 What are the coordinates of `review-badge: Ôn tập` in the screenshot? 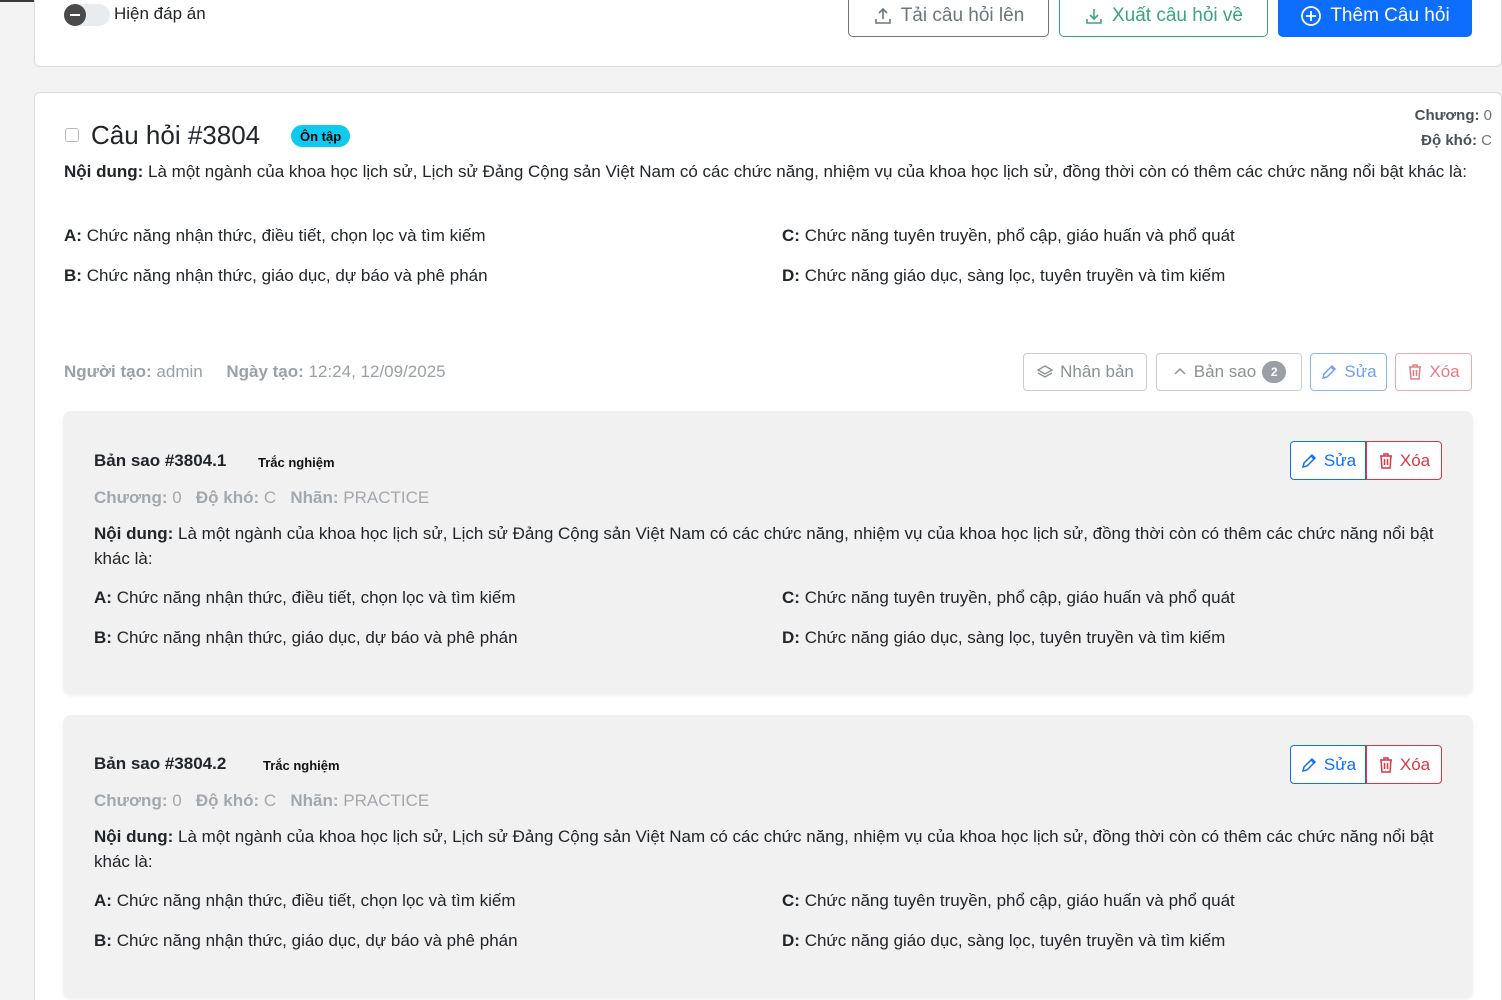 It's located at (321, 136).